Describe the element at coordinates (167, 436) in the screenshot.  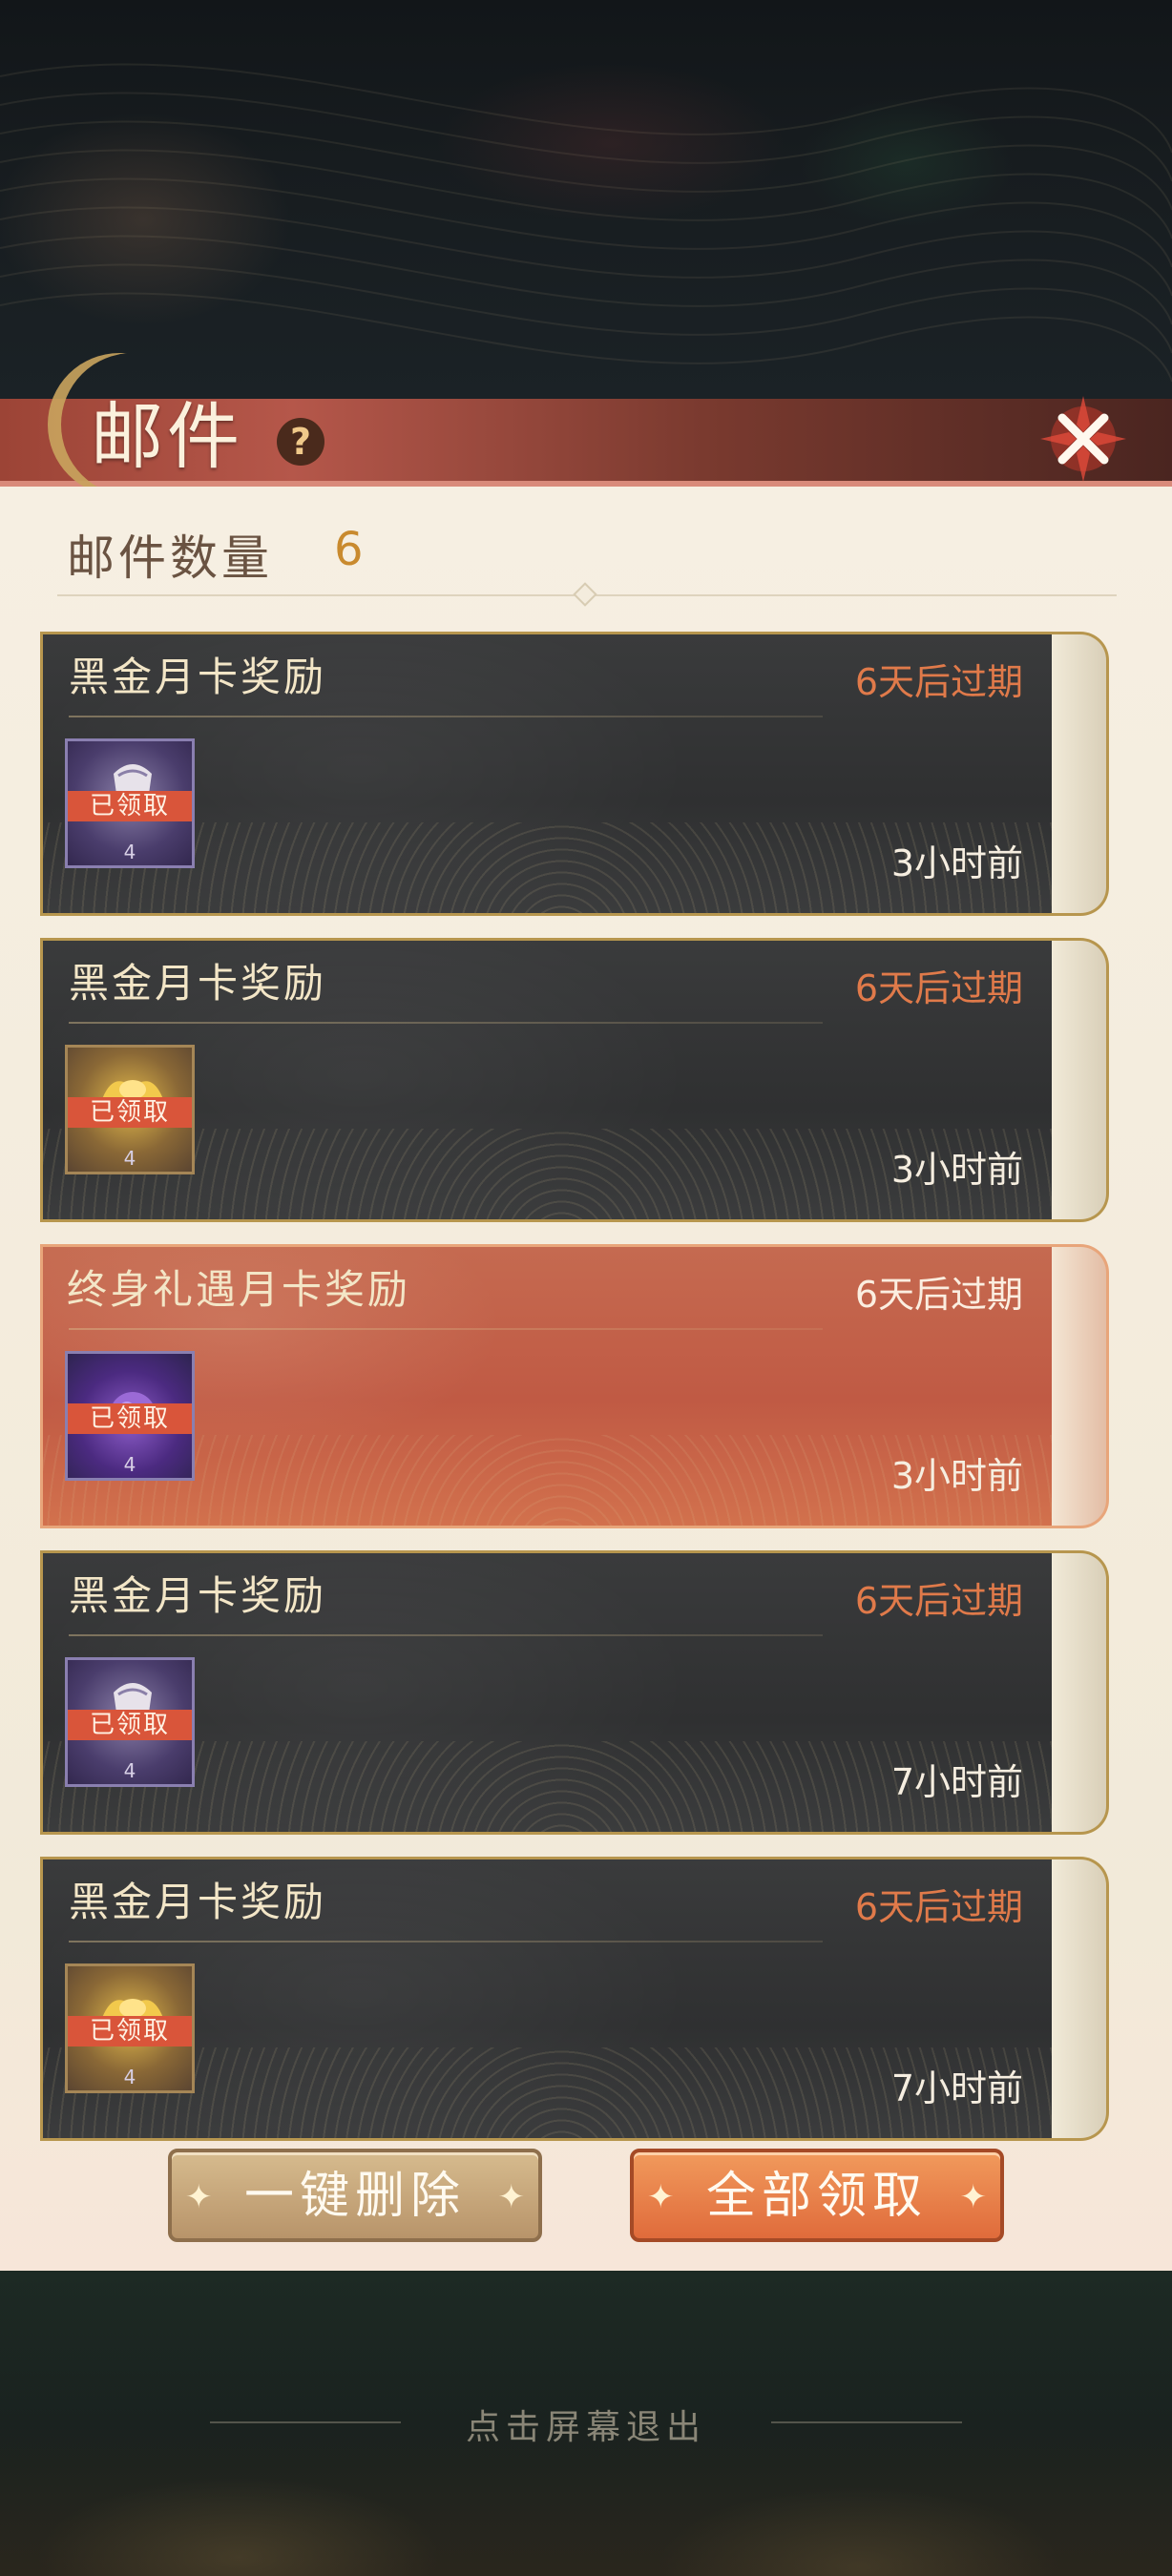
I see `page-title: 邮件` at that location.